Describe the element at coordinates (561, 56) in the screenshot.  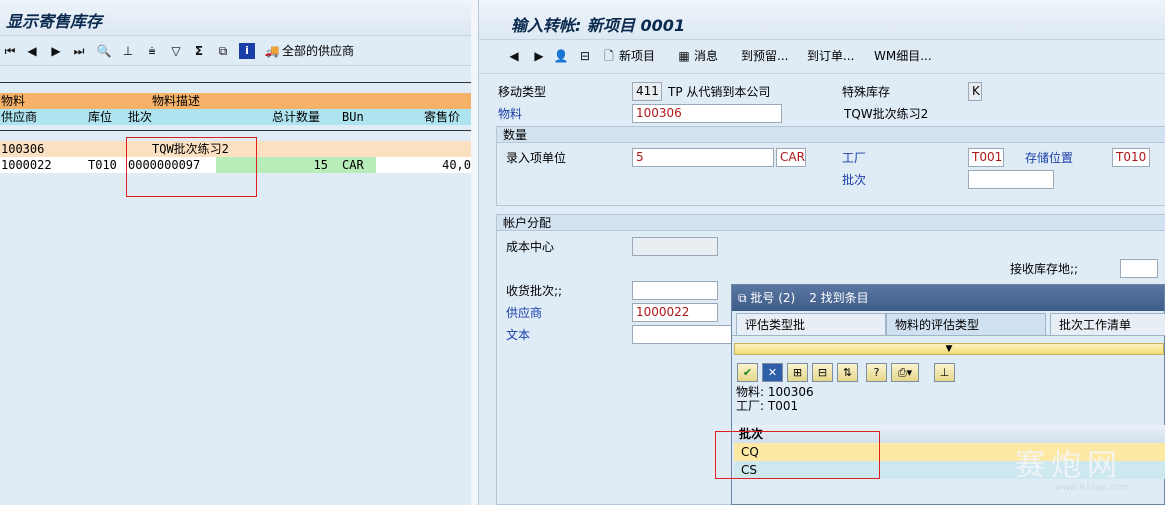
I see `person-icon: 👤` at that location.